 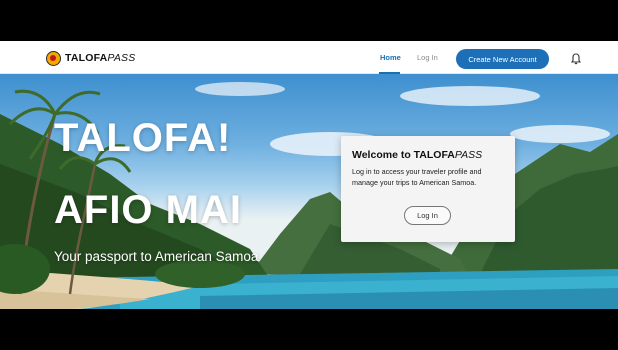 I want to click on bell-icon, so click(x=576, y=58).